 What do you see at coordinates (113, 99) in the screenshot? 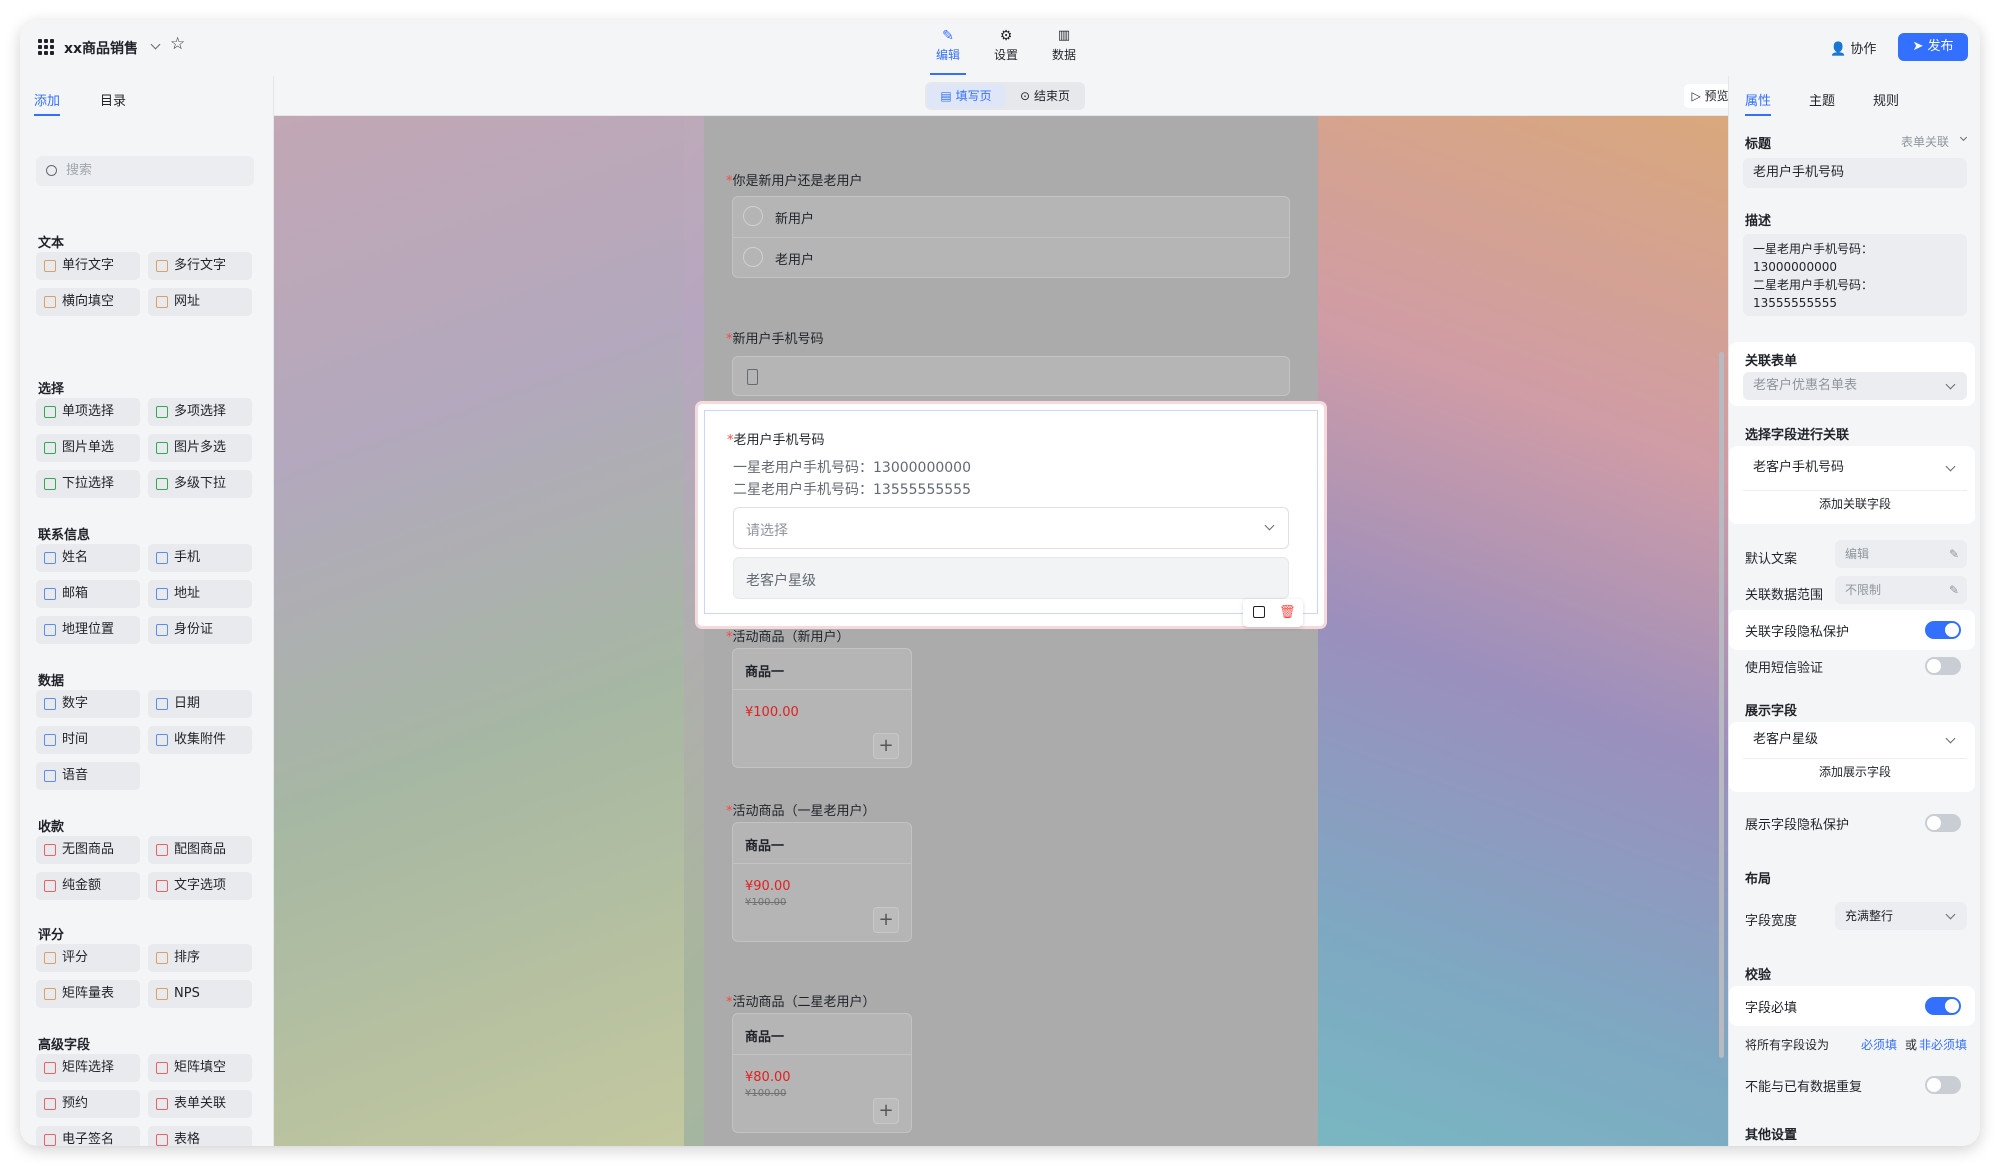
I see `tab-catalog: 目录` at bounding box center [113, 99].